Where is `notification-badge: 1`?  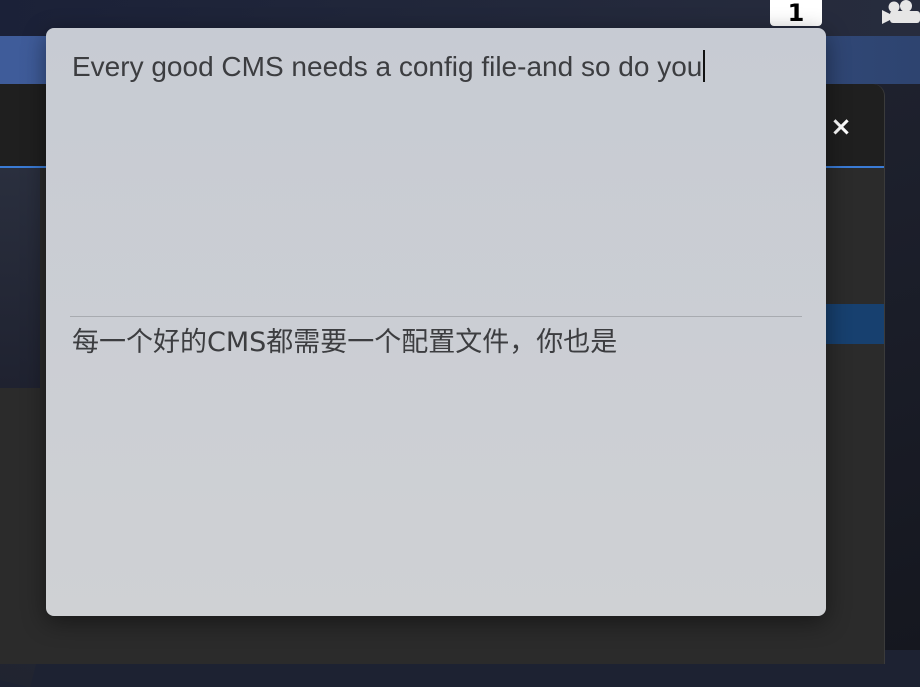
notification-badge: 1 is located at coordinates (796, 13).